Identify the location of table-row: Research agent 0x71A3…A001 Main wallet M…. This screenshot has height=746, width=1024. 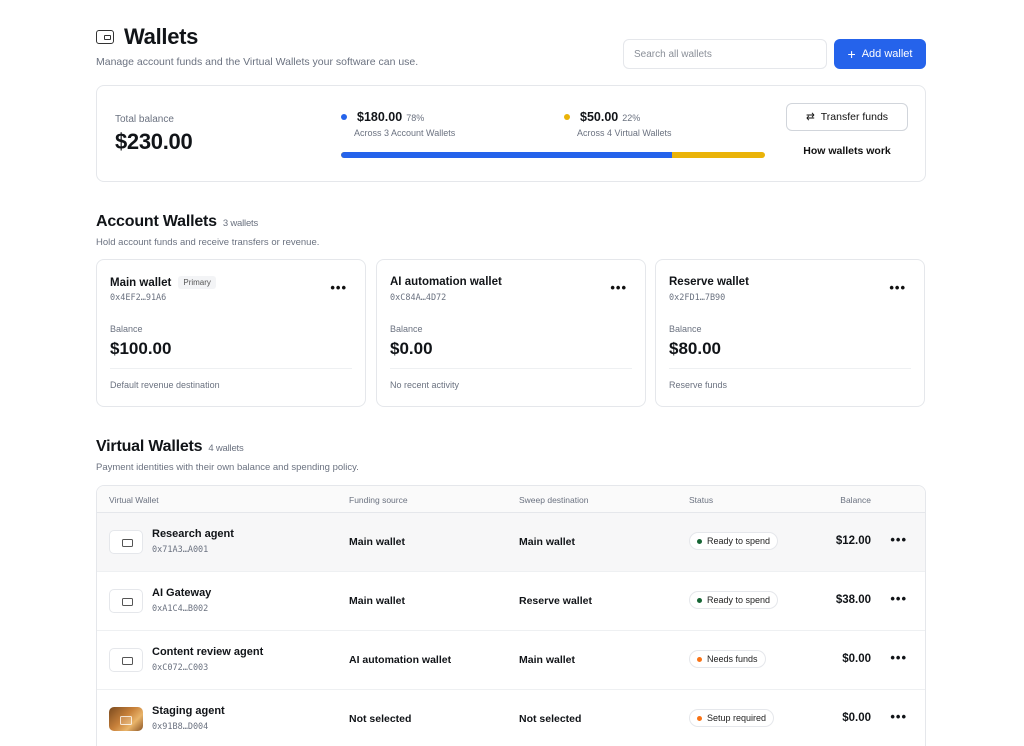
(511, 542).